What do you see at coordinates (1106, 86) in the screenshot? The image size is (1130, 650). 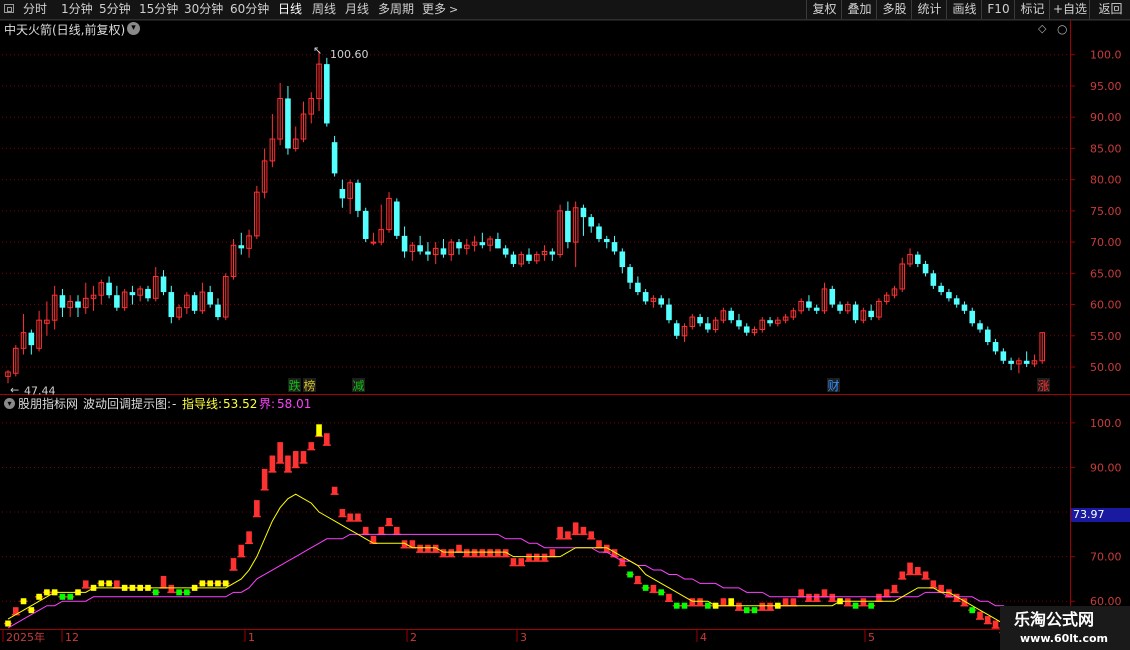 I see `price-axis-label: 95.00` at bounding box center [1106, 86].